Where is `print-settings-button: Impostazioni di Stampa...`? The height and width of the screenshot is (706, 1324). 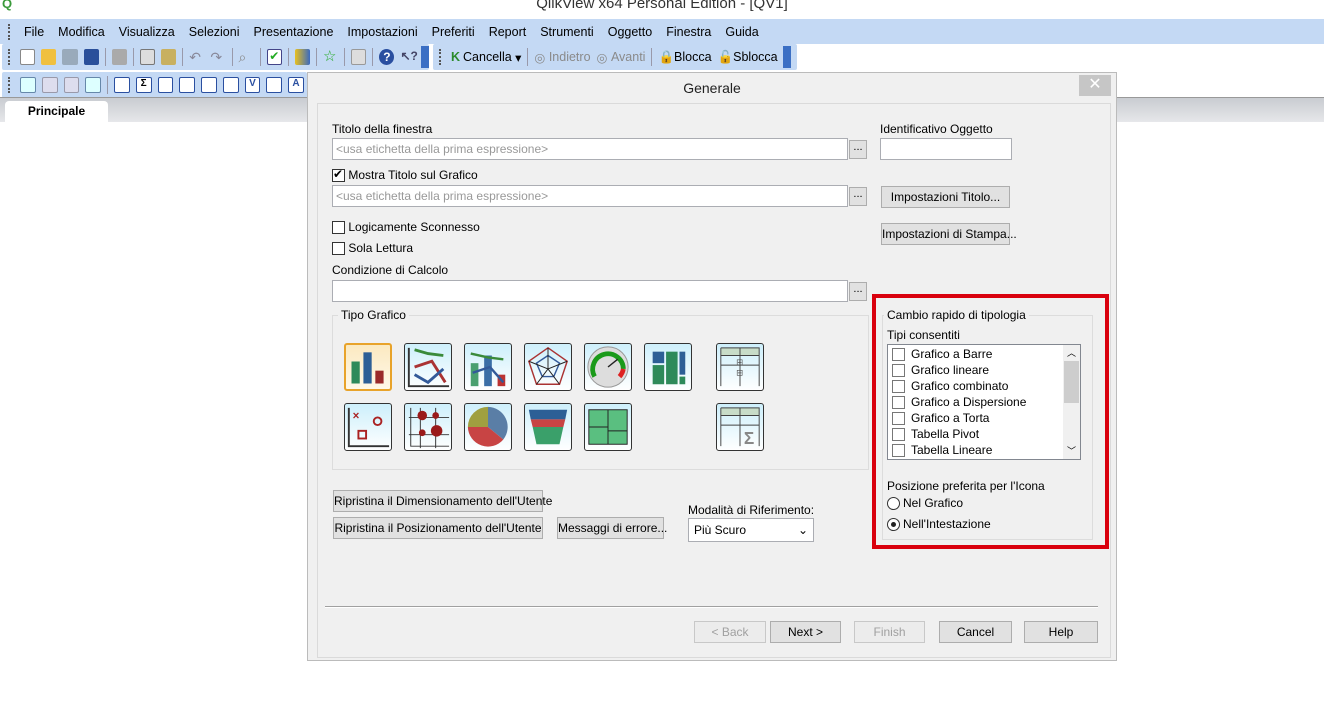 print-settings-button: Impostazioni di Stampa... is located at coordinates (949, 234).